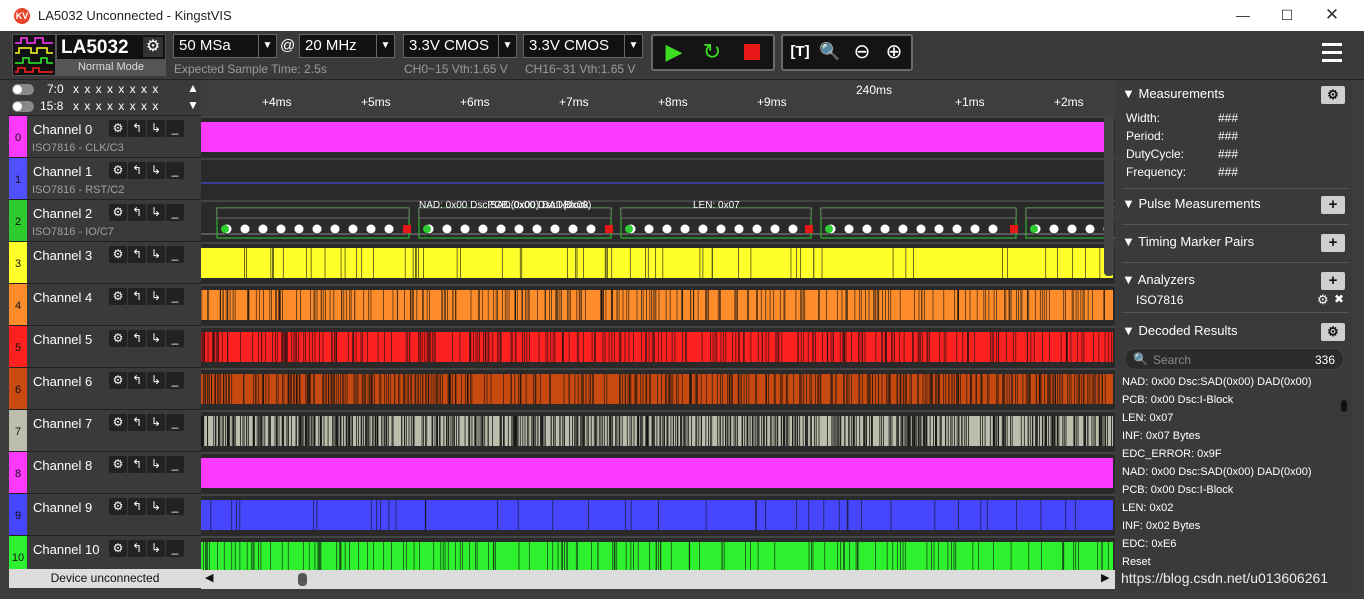 The height and width of the screenshot is (599, 1364). What do you see at coordinates (111, 55) in the screenshot?
I see `device-panel: LA5032 ⚙ Normal Mode` at bounding box center [111, 55].